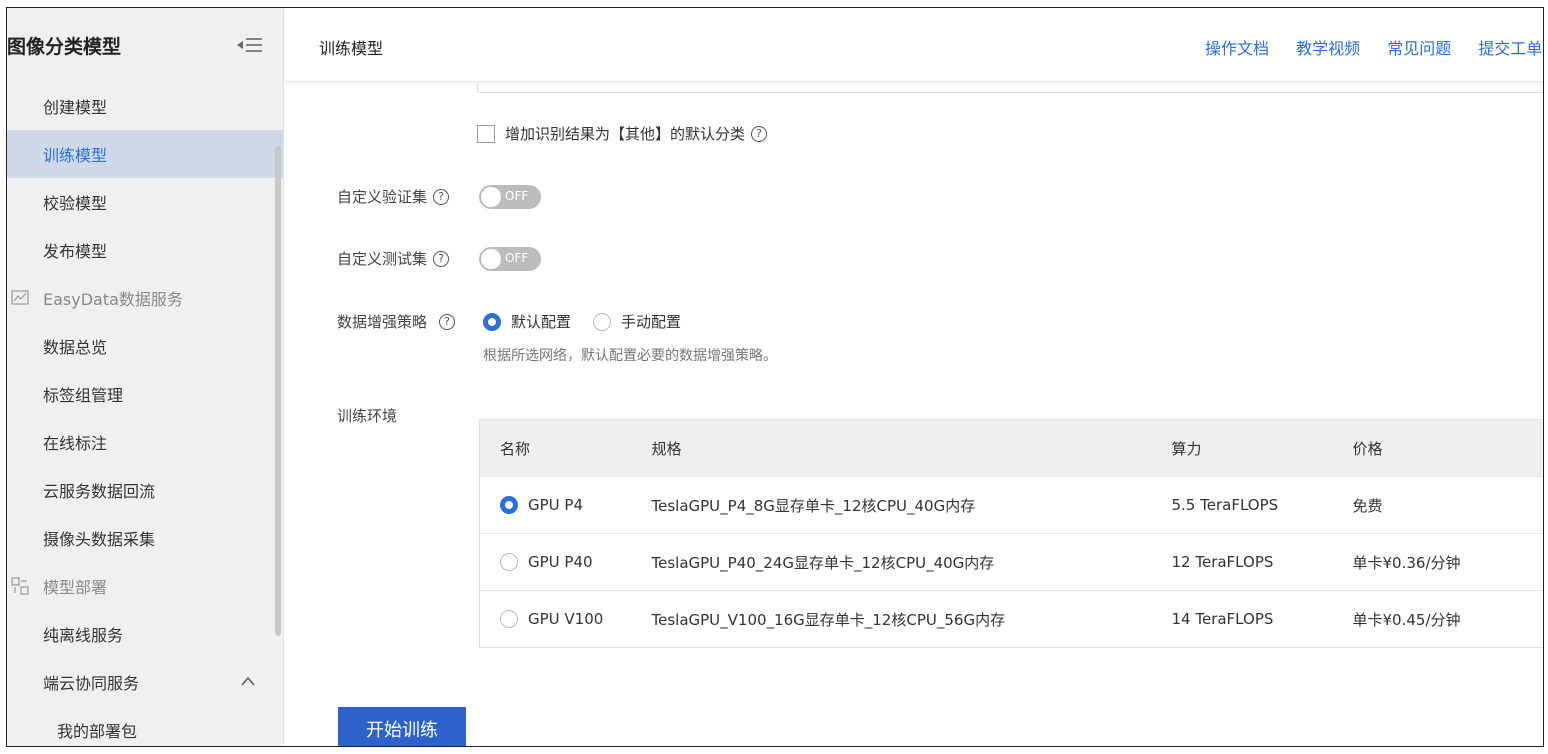 The height and width of the screenshot is (754, 1548). I want to click on gpu-power: 12 TeraFLOPS, so click(1262, 562).